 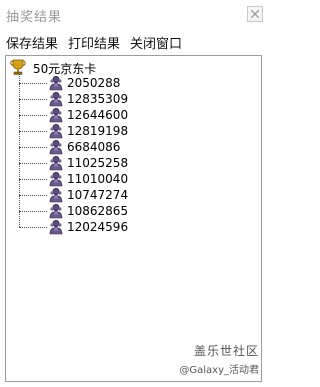 What do you see at coordinates (219, 359) in the screenshot?
I see `watermark: 盖乐世社区 @Galaxy_活动君` at bounding box center [219, 359].